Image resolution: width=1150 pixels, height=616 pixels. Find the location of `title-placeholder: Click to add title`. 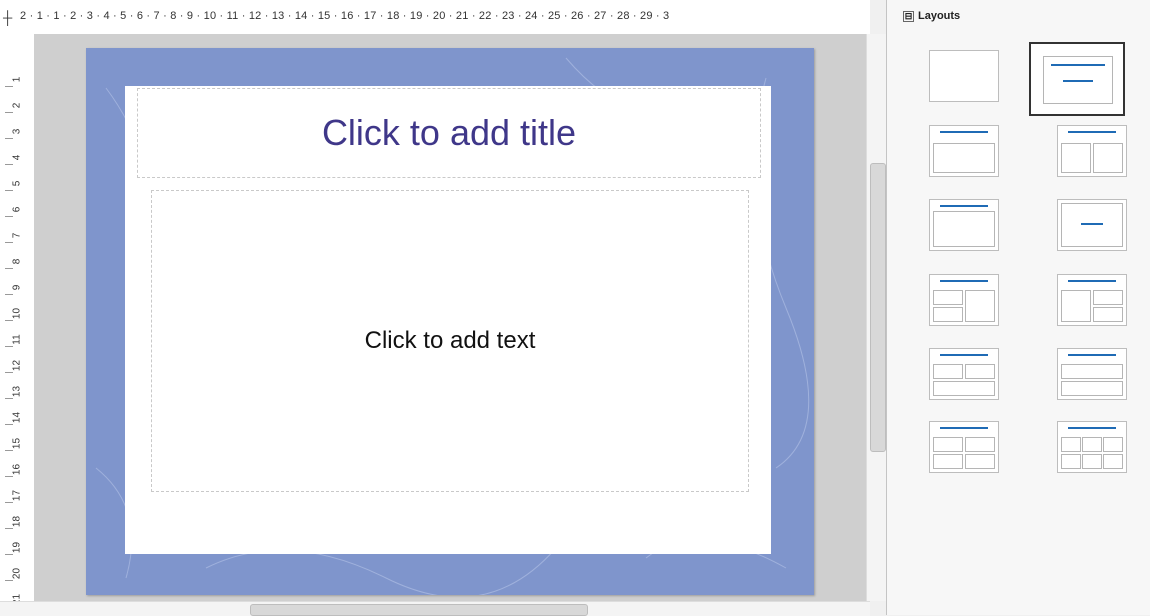

title-placeholder: Click to add title is located at coordinates (449, 133).